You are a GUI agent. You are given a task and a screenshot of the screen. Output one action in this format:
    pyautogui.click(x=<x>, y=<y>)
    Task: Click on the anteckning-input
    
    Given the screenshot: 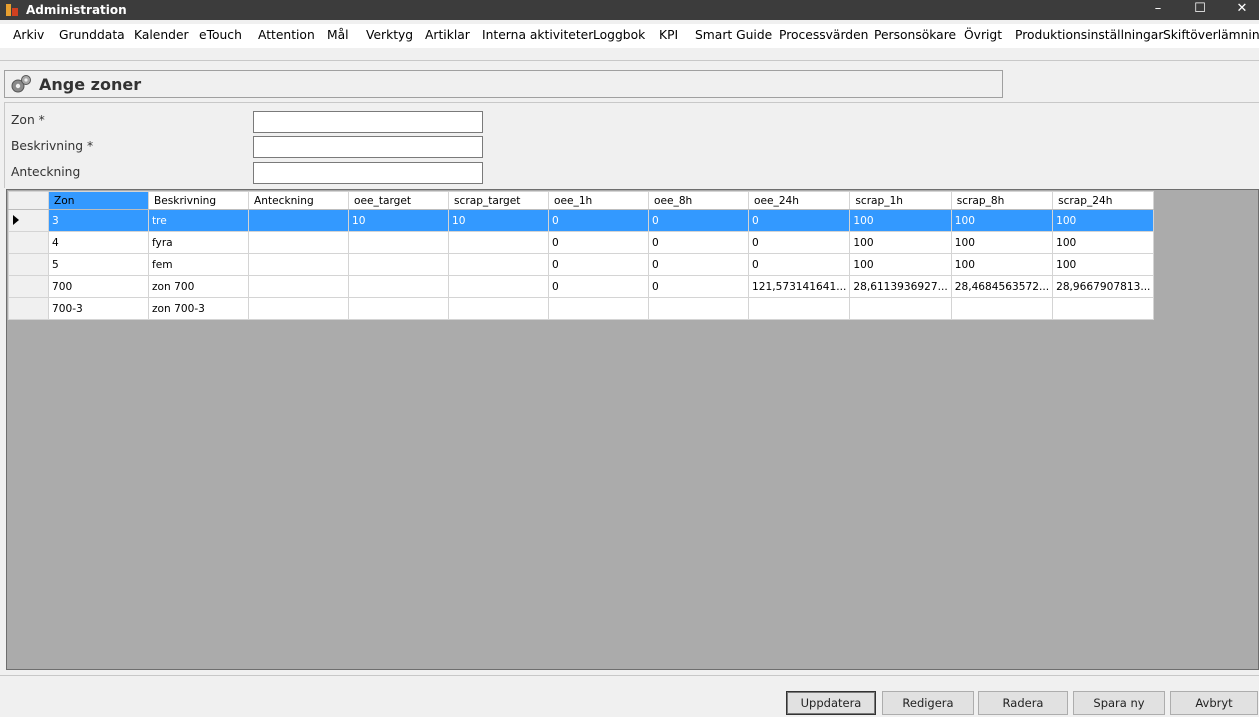 What is the action you would take?
    pyautogui.click(x=368, y=173)
    